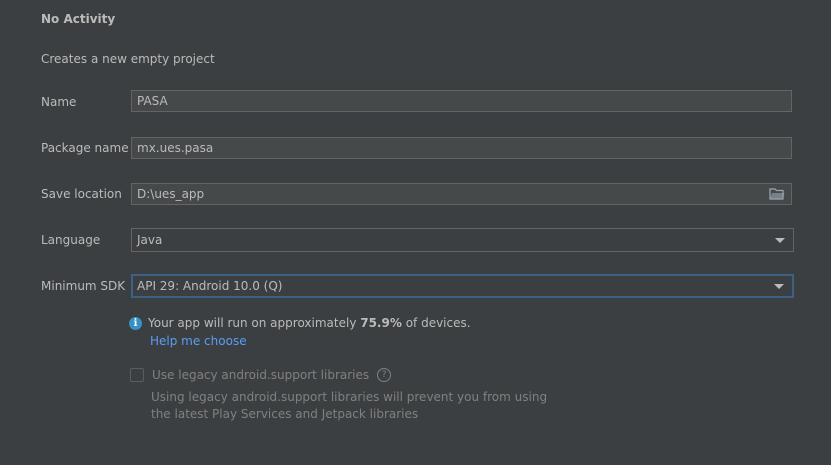 This screenshot has height=465, width=831. I want to click on legacy-support-checkbox, so click(137, 375).